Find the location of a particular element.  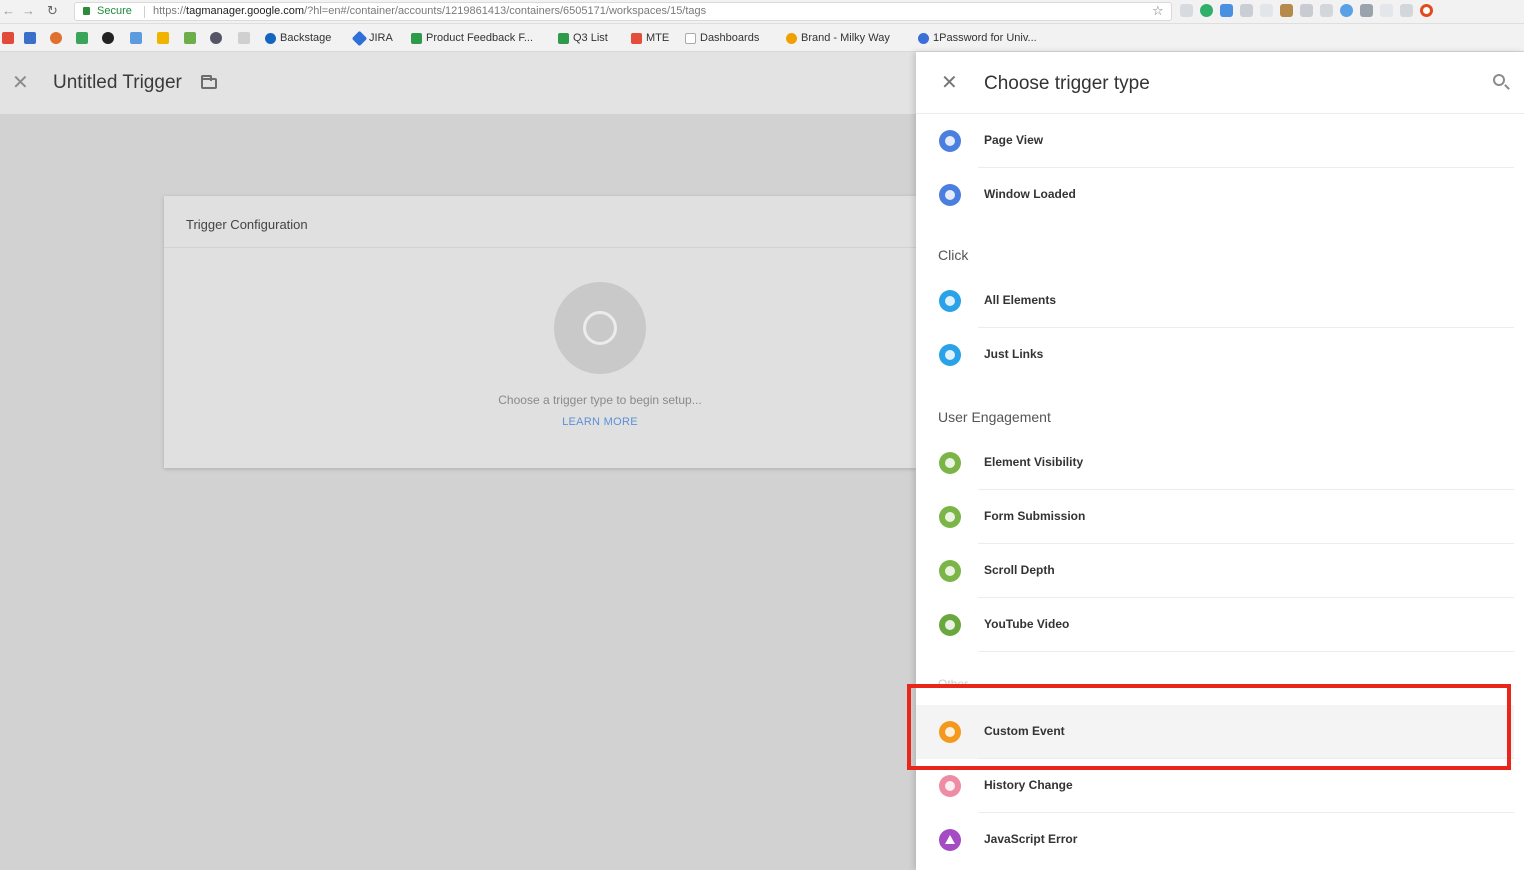

search-icon is located at coordinates (1499, 80).